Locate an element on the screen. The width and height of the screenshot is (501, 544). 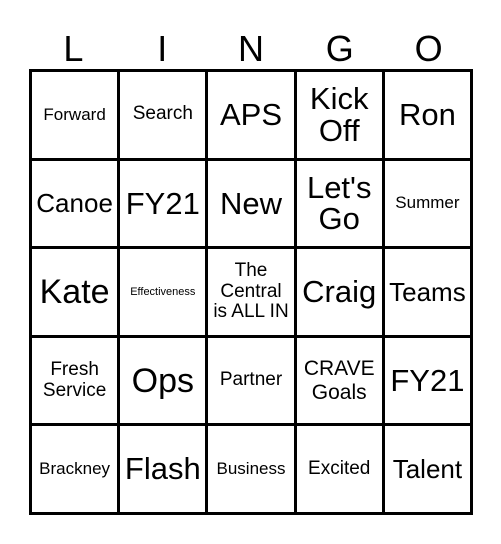
bingo-cell-label: Excited is located at coordinates (339, 468).